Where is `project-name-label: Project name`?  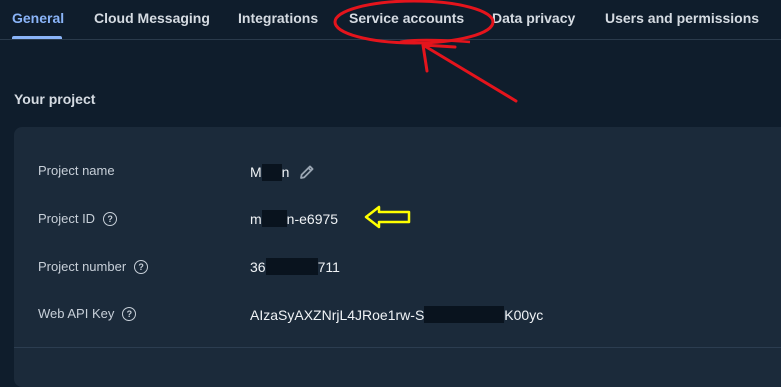 project-name-label: Project name is located at coordinates (76, 170).